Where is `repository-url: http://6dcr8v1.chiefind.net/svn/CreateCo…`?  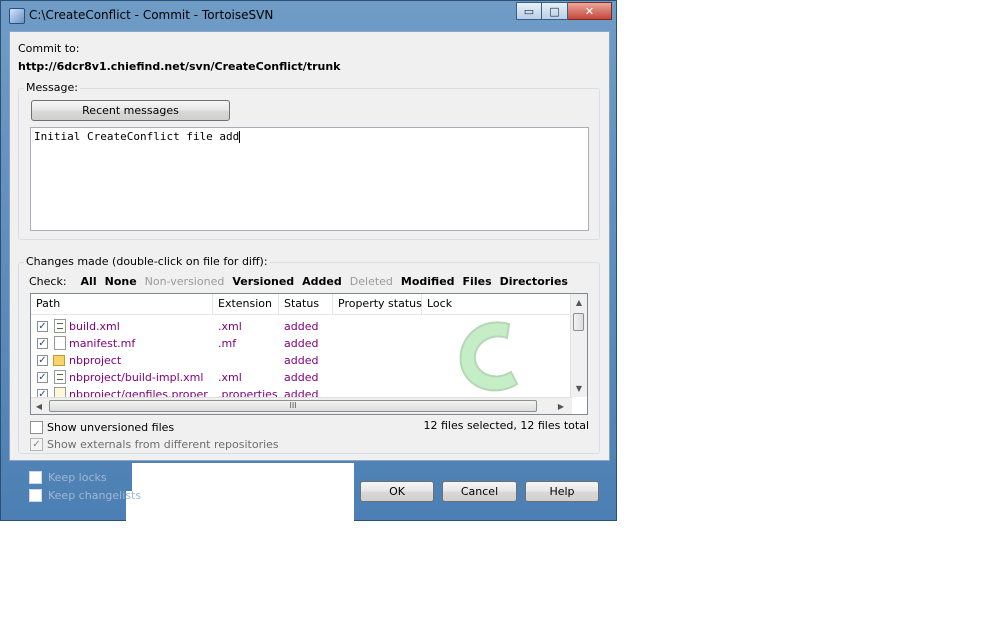 repository-url: http://6dcr8v1.chiefind.net/svn/CreateCo… is located at coordinates (179, 66).